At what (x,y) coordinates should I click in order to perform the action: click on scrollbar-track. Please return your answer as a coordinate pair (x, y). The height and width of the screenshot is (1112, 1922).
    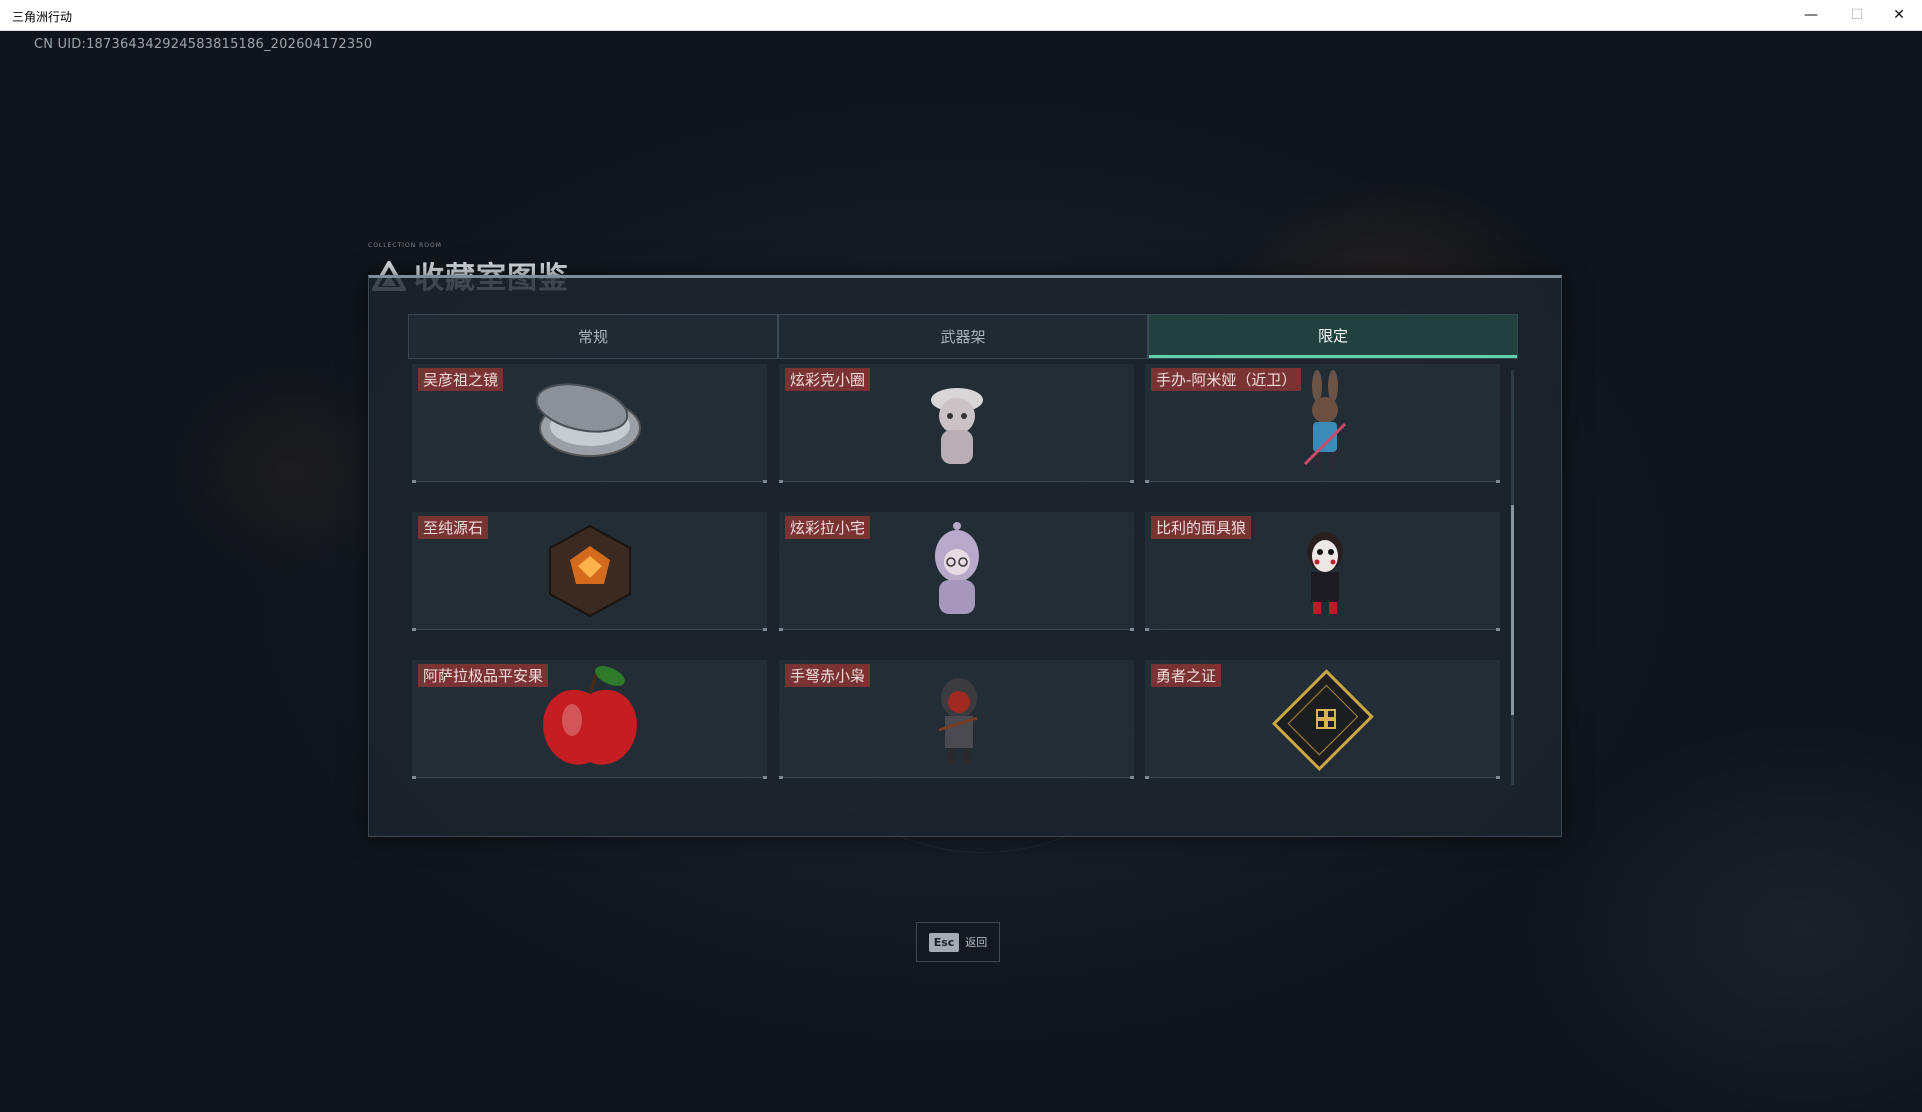
    Looking at the image, I should click on (1512, 577).